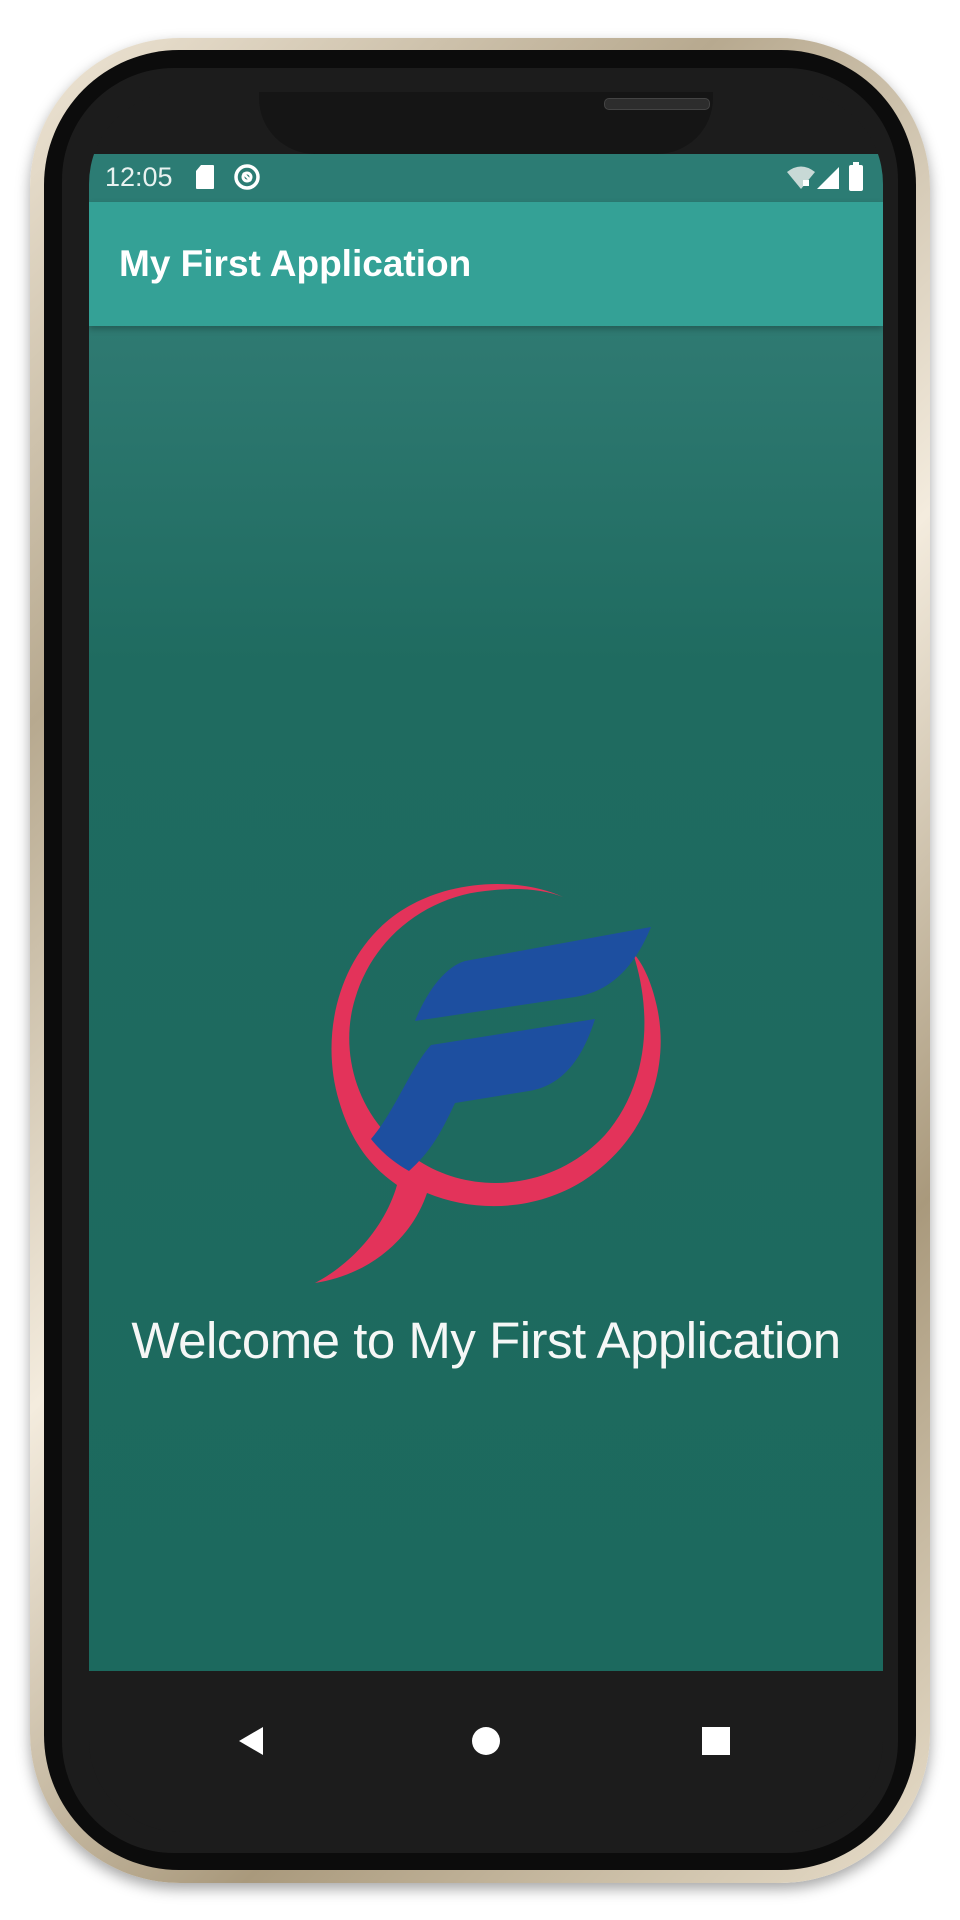 Image resolution: width=960 pixels, height=1920 pixels. I want to click on sync-icon, so click(247, 177).